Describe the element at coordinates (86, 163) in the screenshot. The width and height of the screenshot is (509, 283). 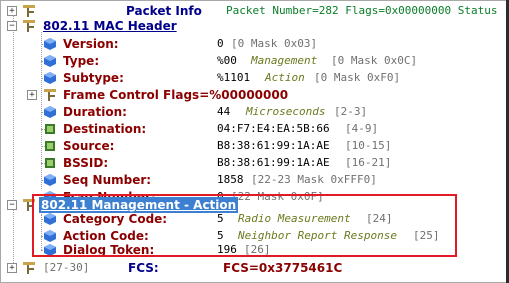
I see `field-label: BSSID:` at that location.